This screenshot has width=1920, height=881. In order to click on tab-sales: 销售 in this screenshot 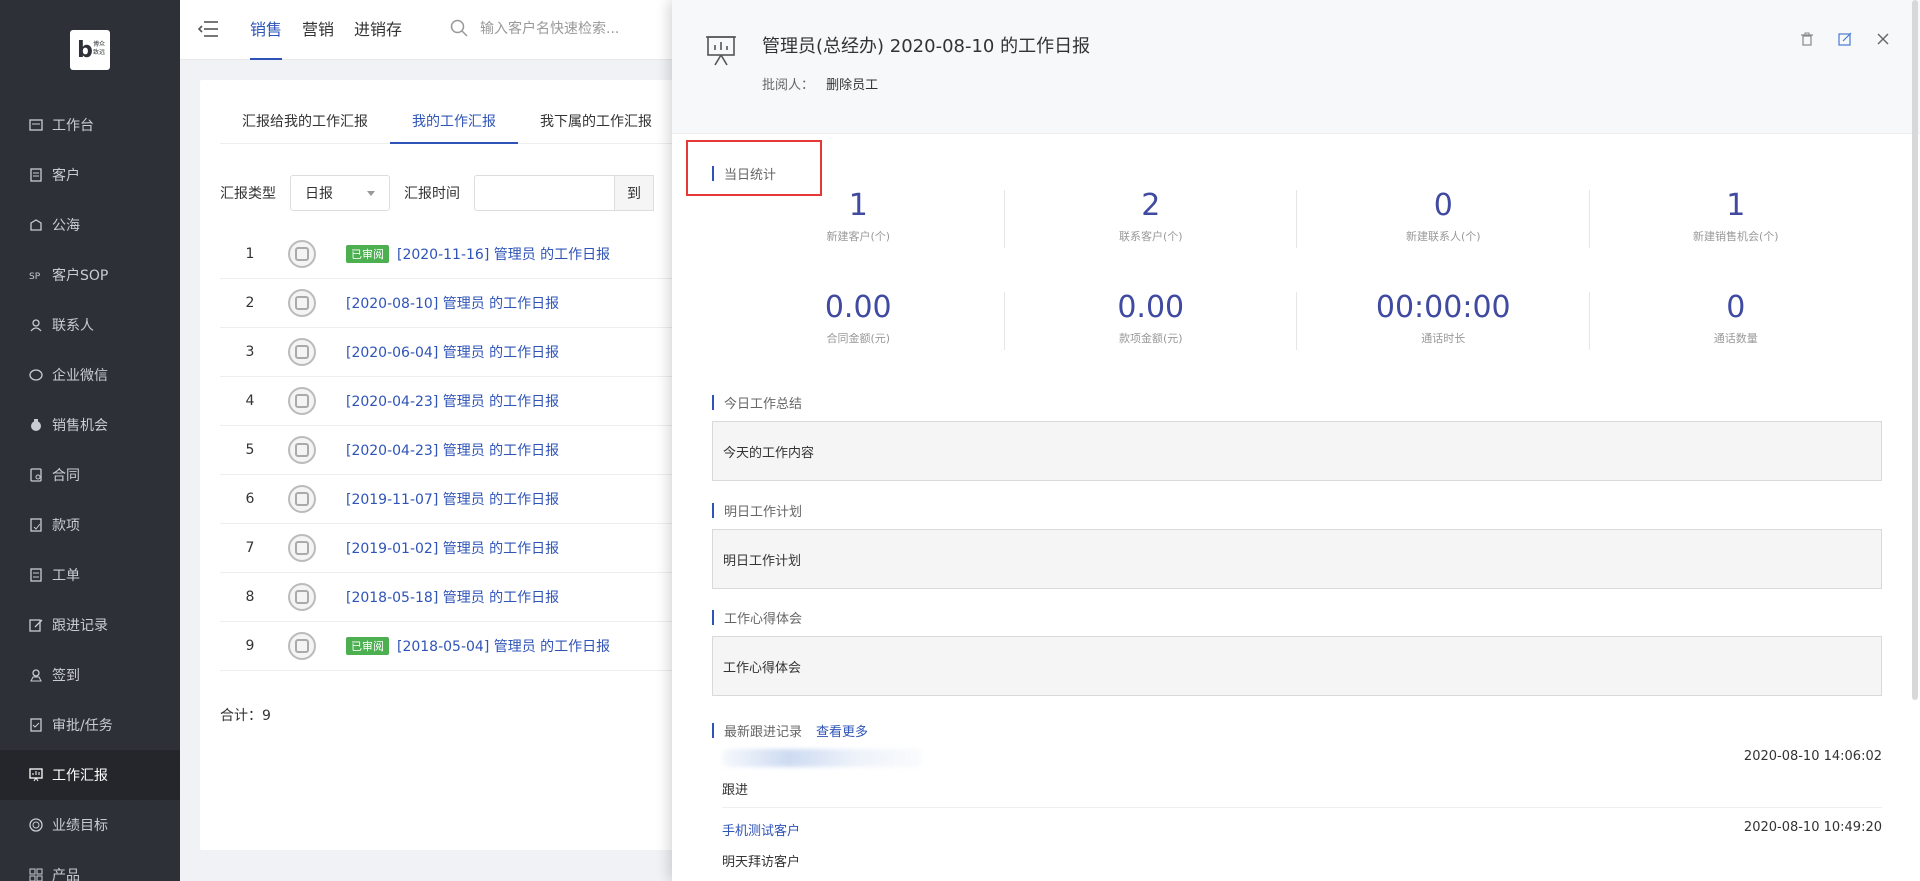, I will do `click(273, 30)`.